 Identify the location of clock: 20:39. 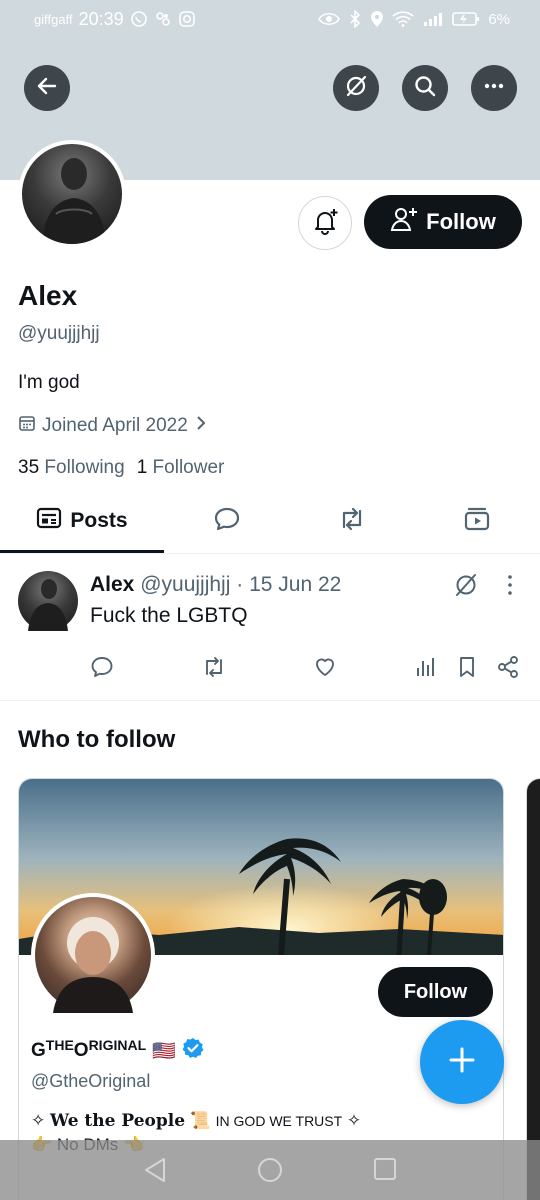
(101, 18).